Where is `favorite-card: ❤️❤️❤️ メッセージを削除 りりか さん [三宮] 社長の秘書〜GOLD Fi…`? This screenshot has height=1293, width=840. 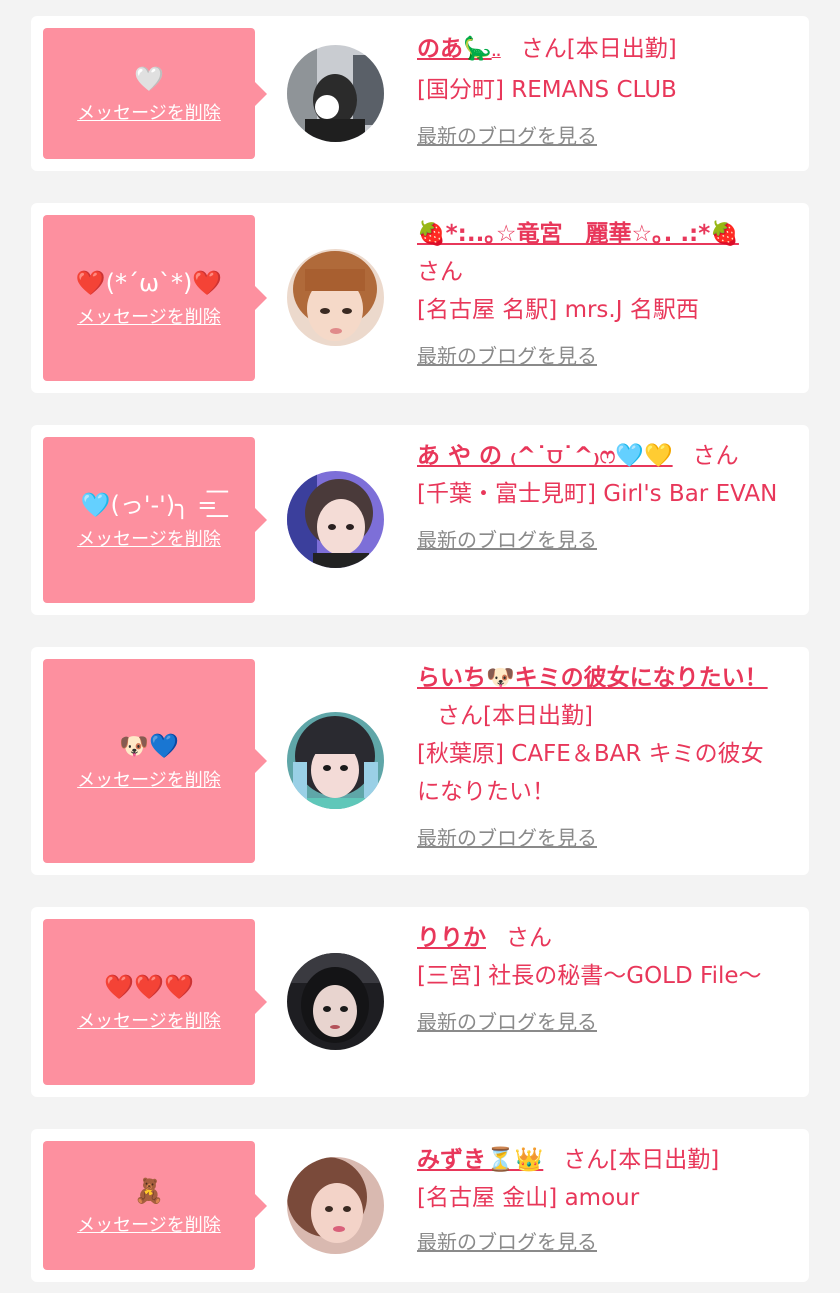 favorite-card: ❤️❤️❤️ メッセージを削除 りりか さん [三宮] 社長の秘書〜GOLD Fi… is located at coordinates (420, 1002).